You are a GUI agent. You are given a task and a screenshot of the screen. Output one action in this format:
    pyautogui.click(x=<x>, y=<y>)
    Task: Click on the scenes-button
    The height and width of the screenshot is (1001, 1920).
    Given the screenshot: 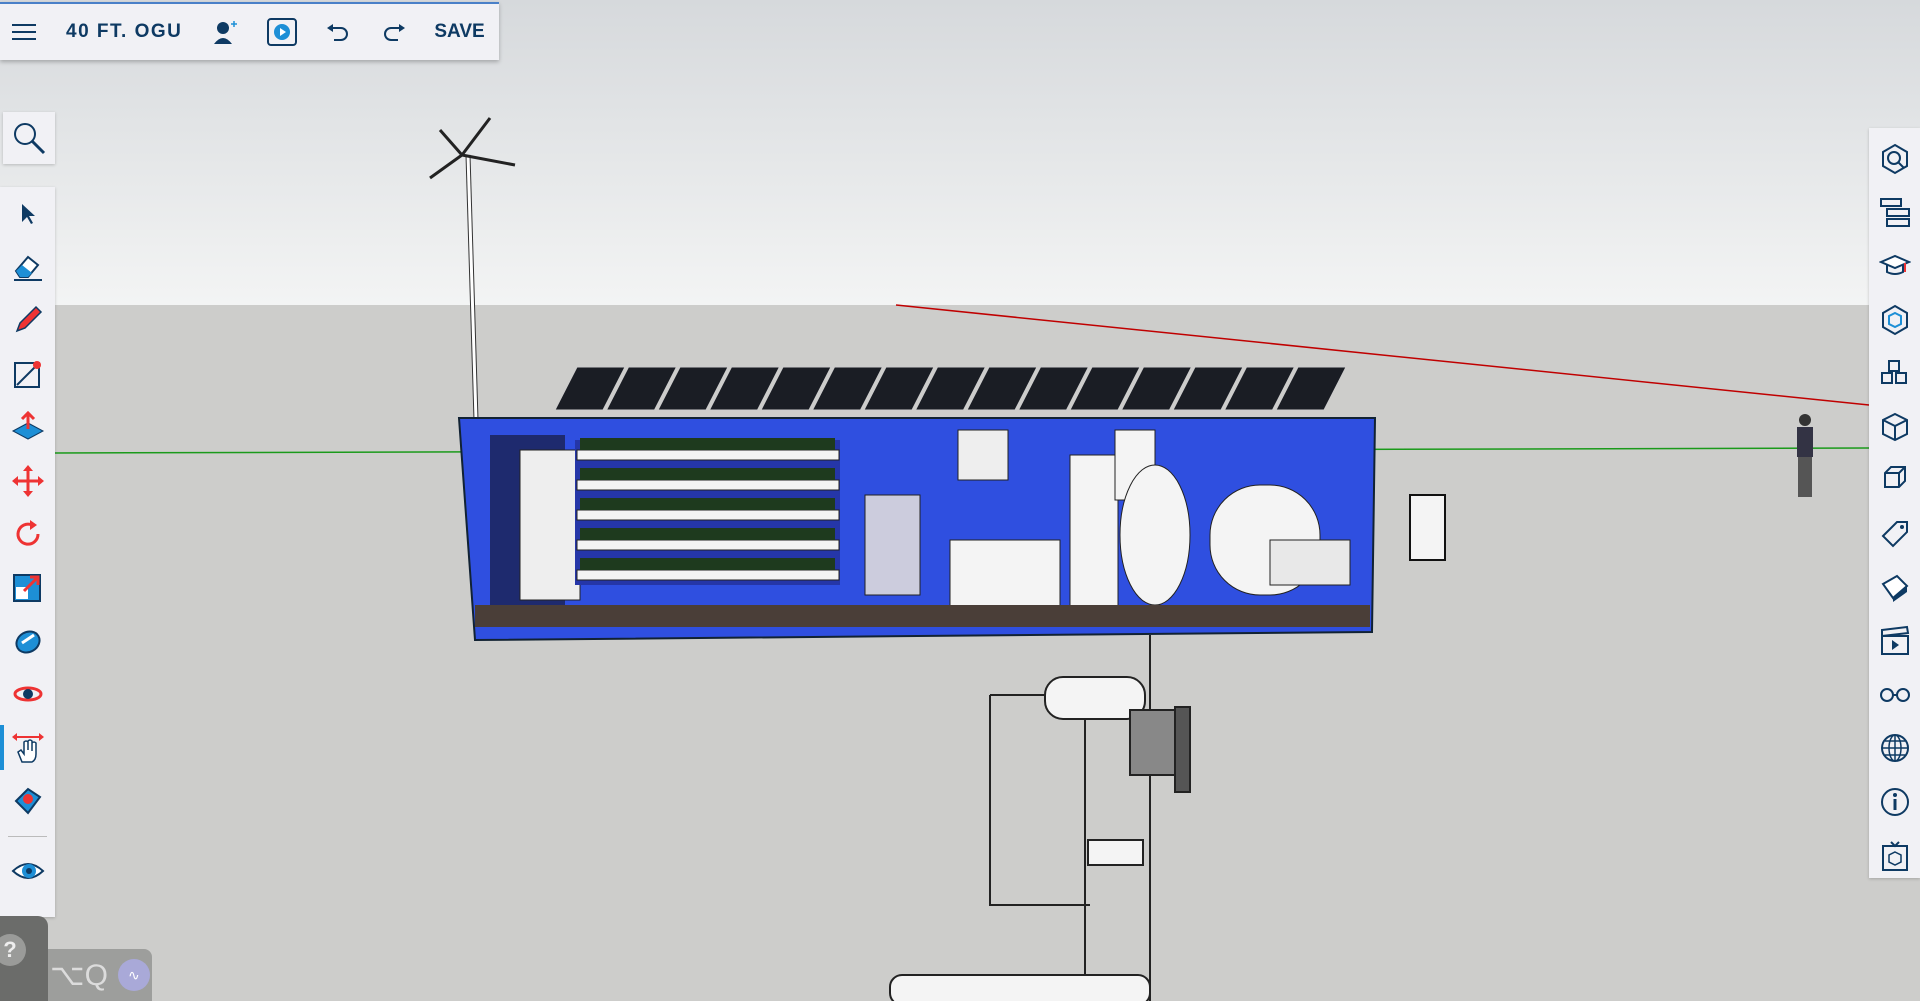 What is the action you would take?
    pyautogui.click(x=1894, y=641)
    